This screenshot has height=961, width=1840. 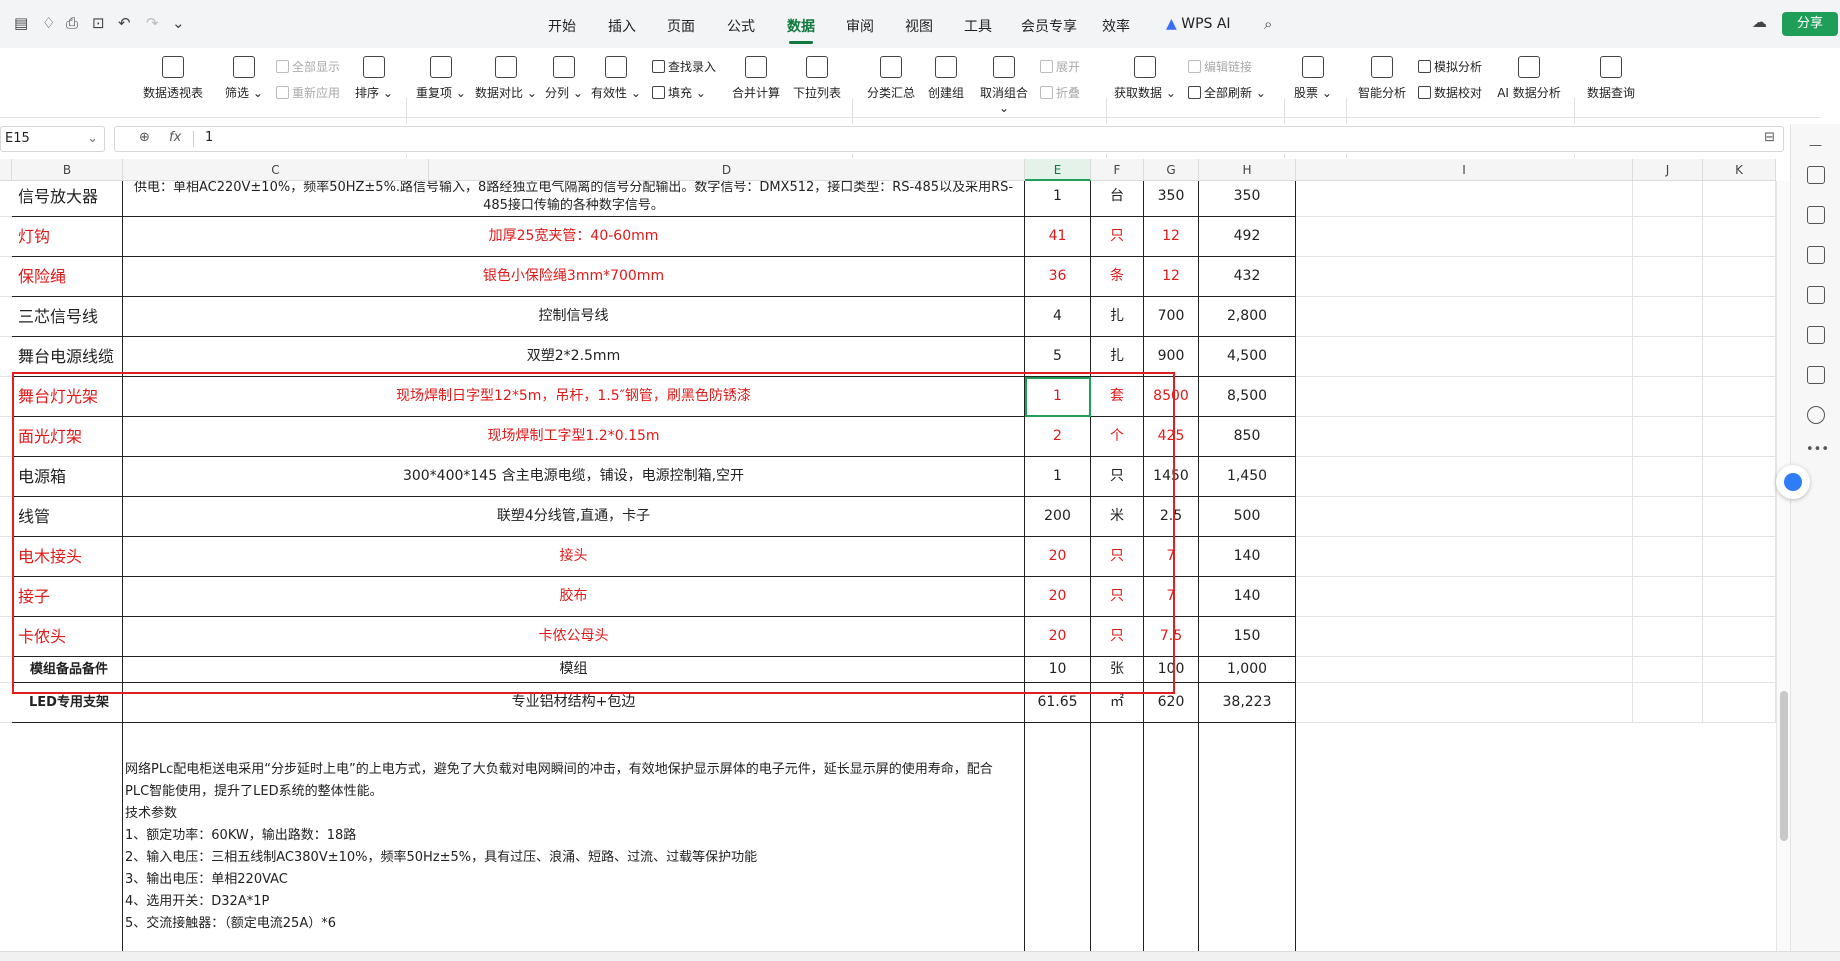 What do you see at coordinates (1450, 66) in the screenshot?
I see `what-if-button: 模拟分析` at bounding box center [1450, 66].